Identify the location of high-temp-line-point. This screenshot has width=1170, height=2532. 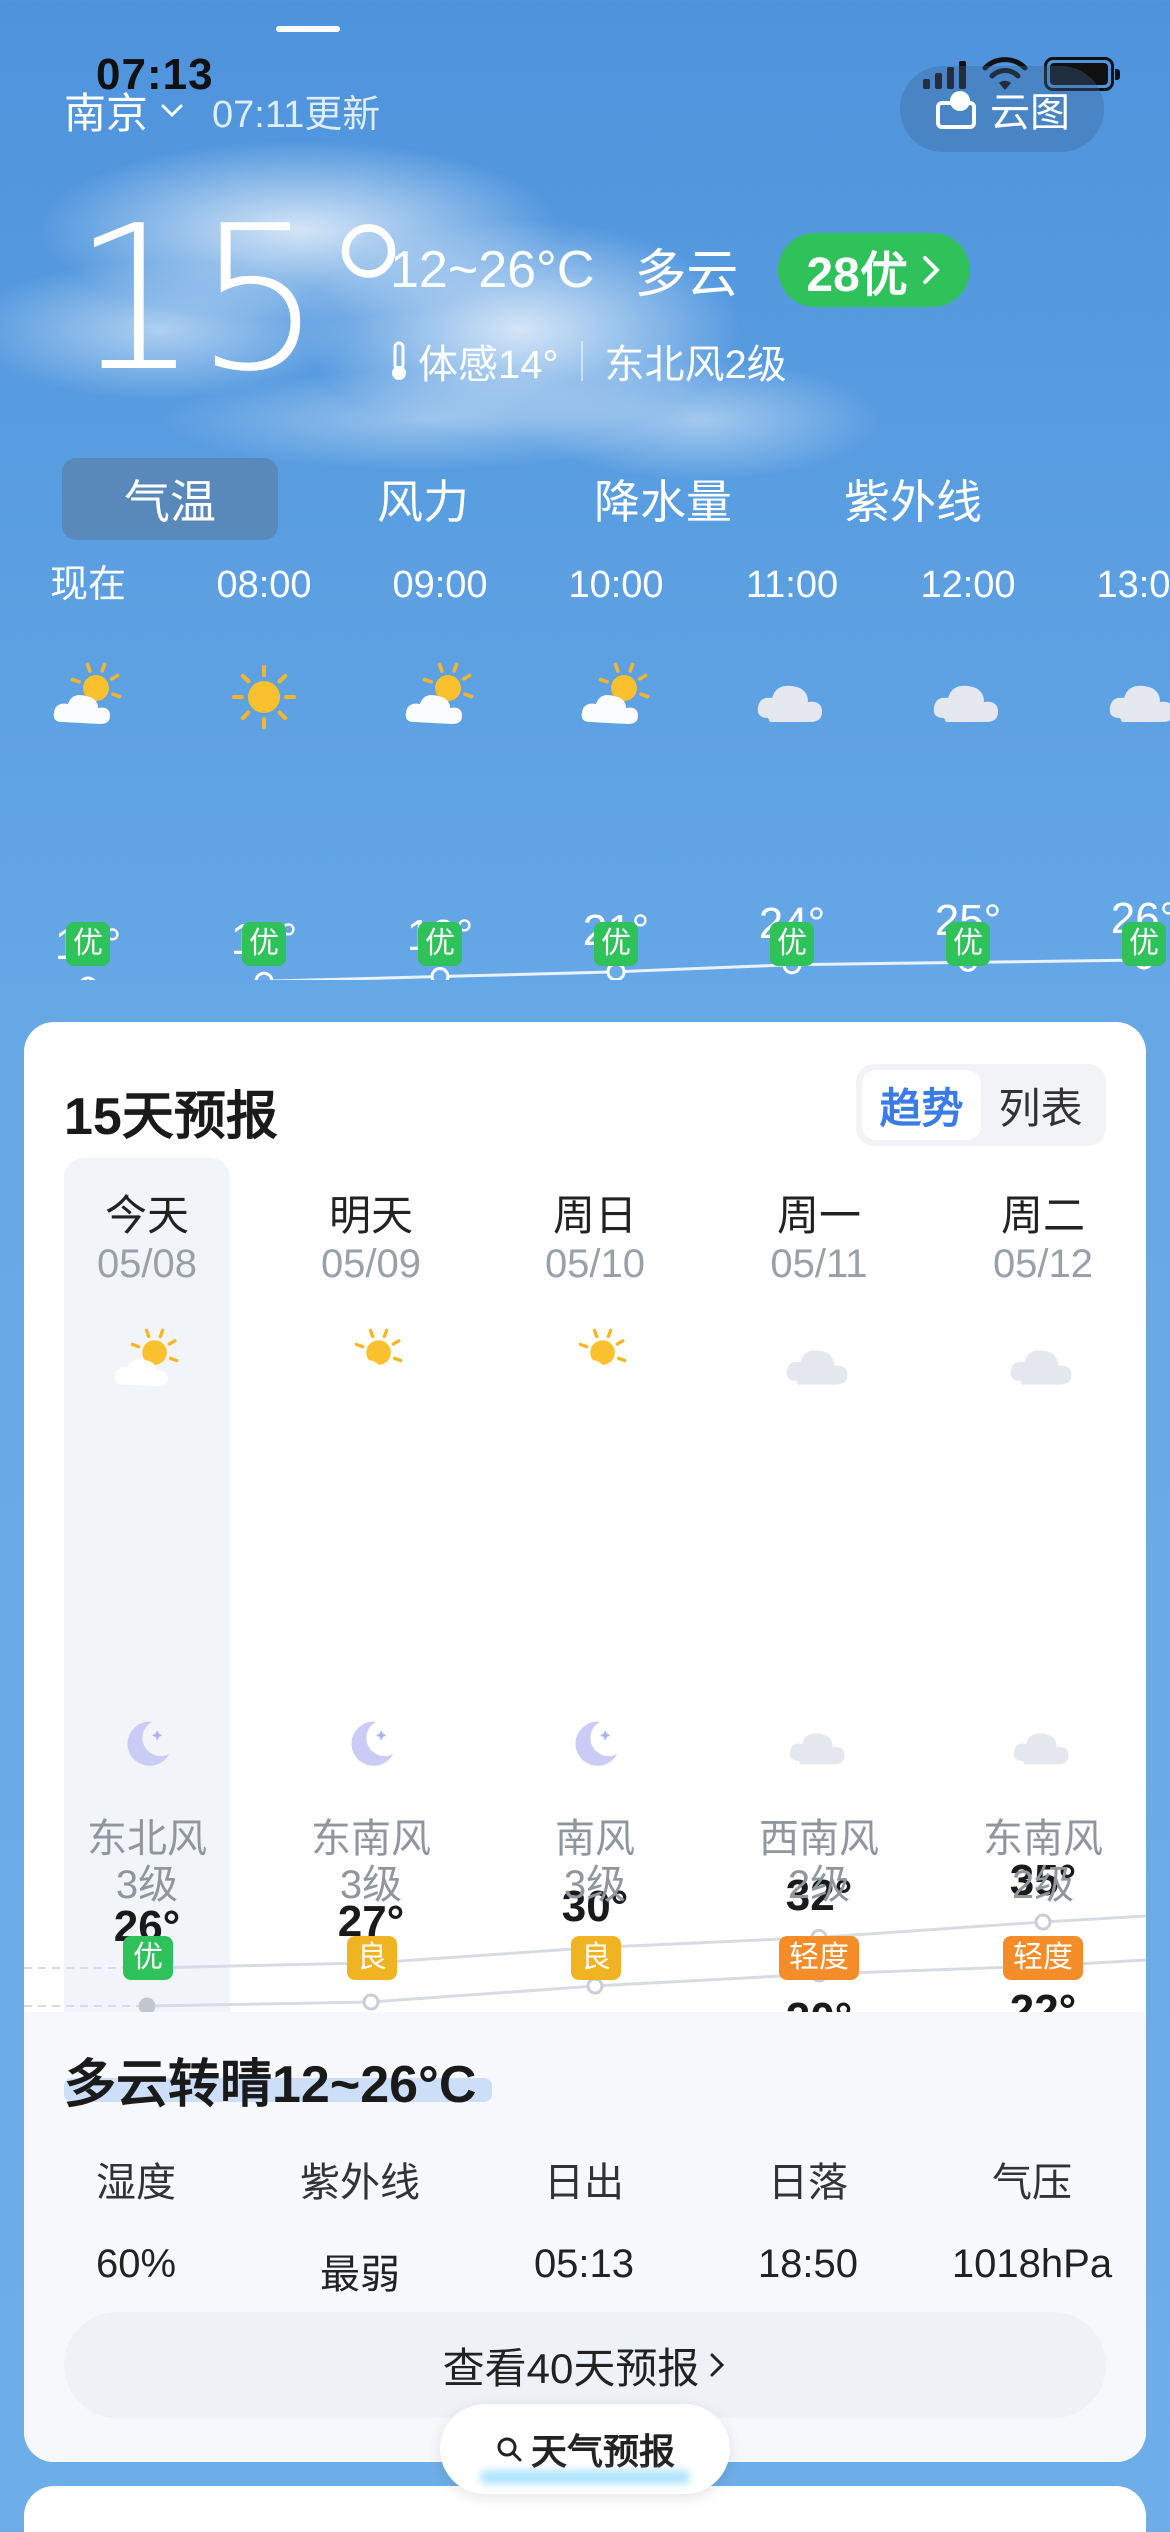
(1043, 1922).